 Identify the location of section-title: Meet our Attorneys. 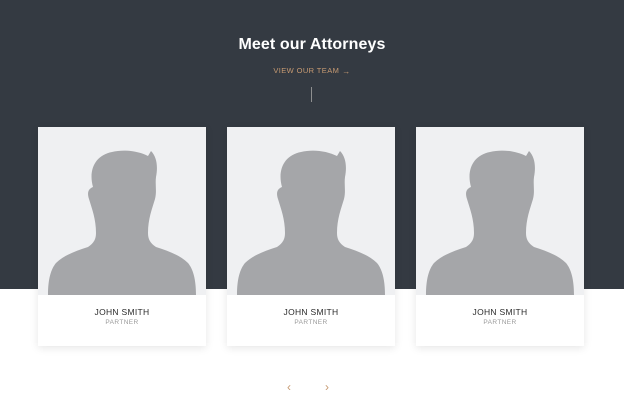
(312, 44).